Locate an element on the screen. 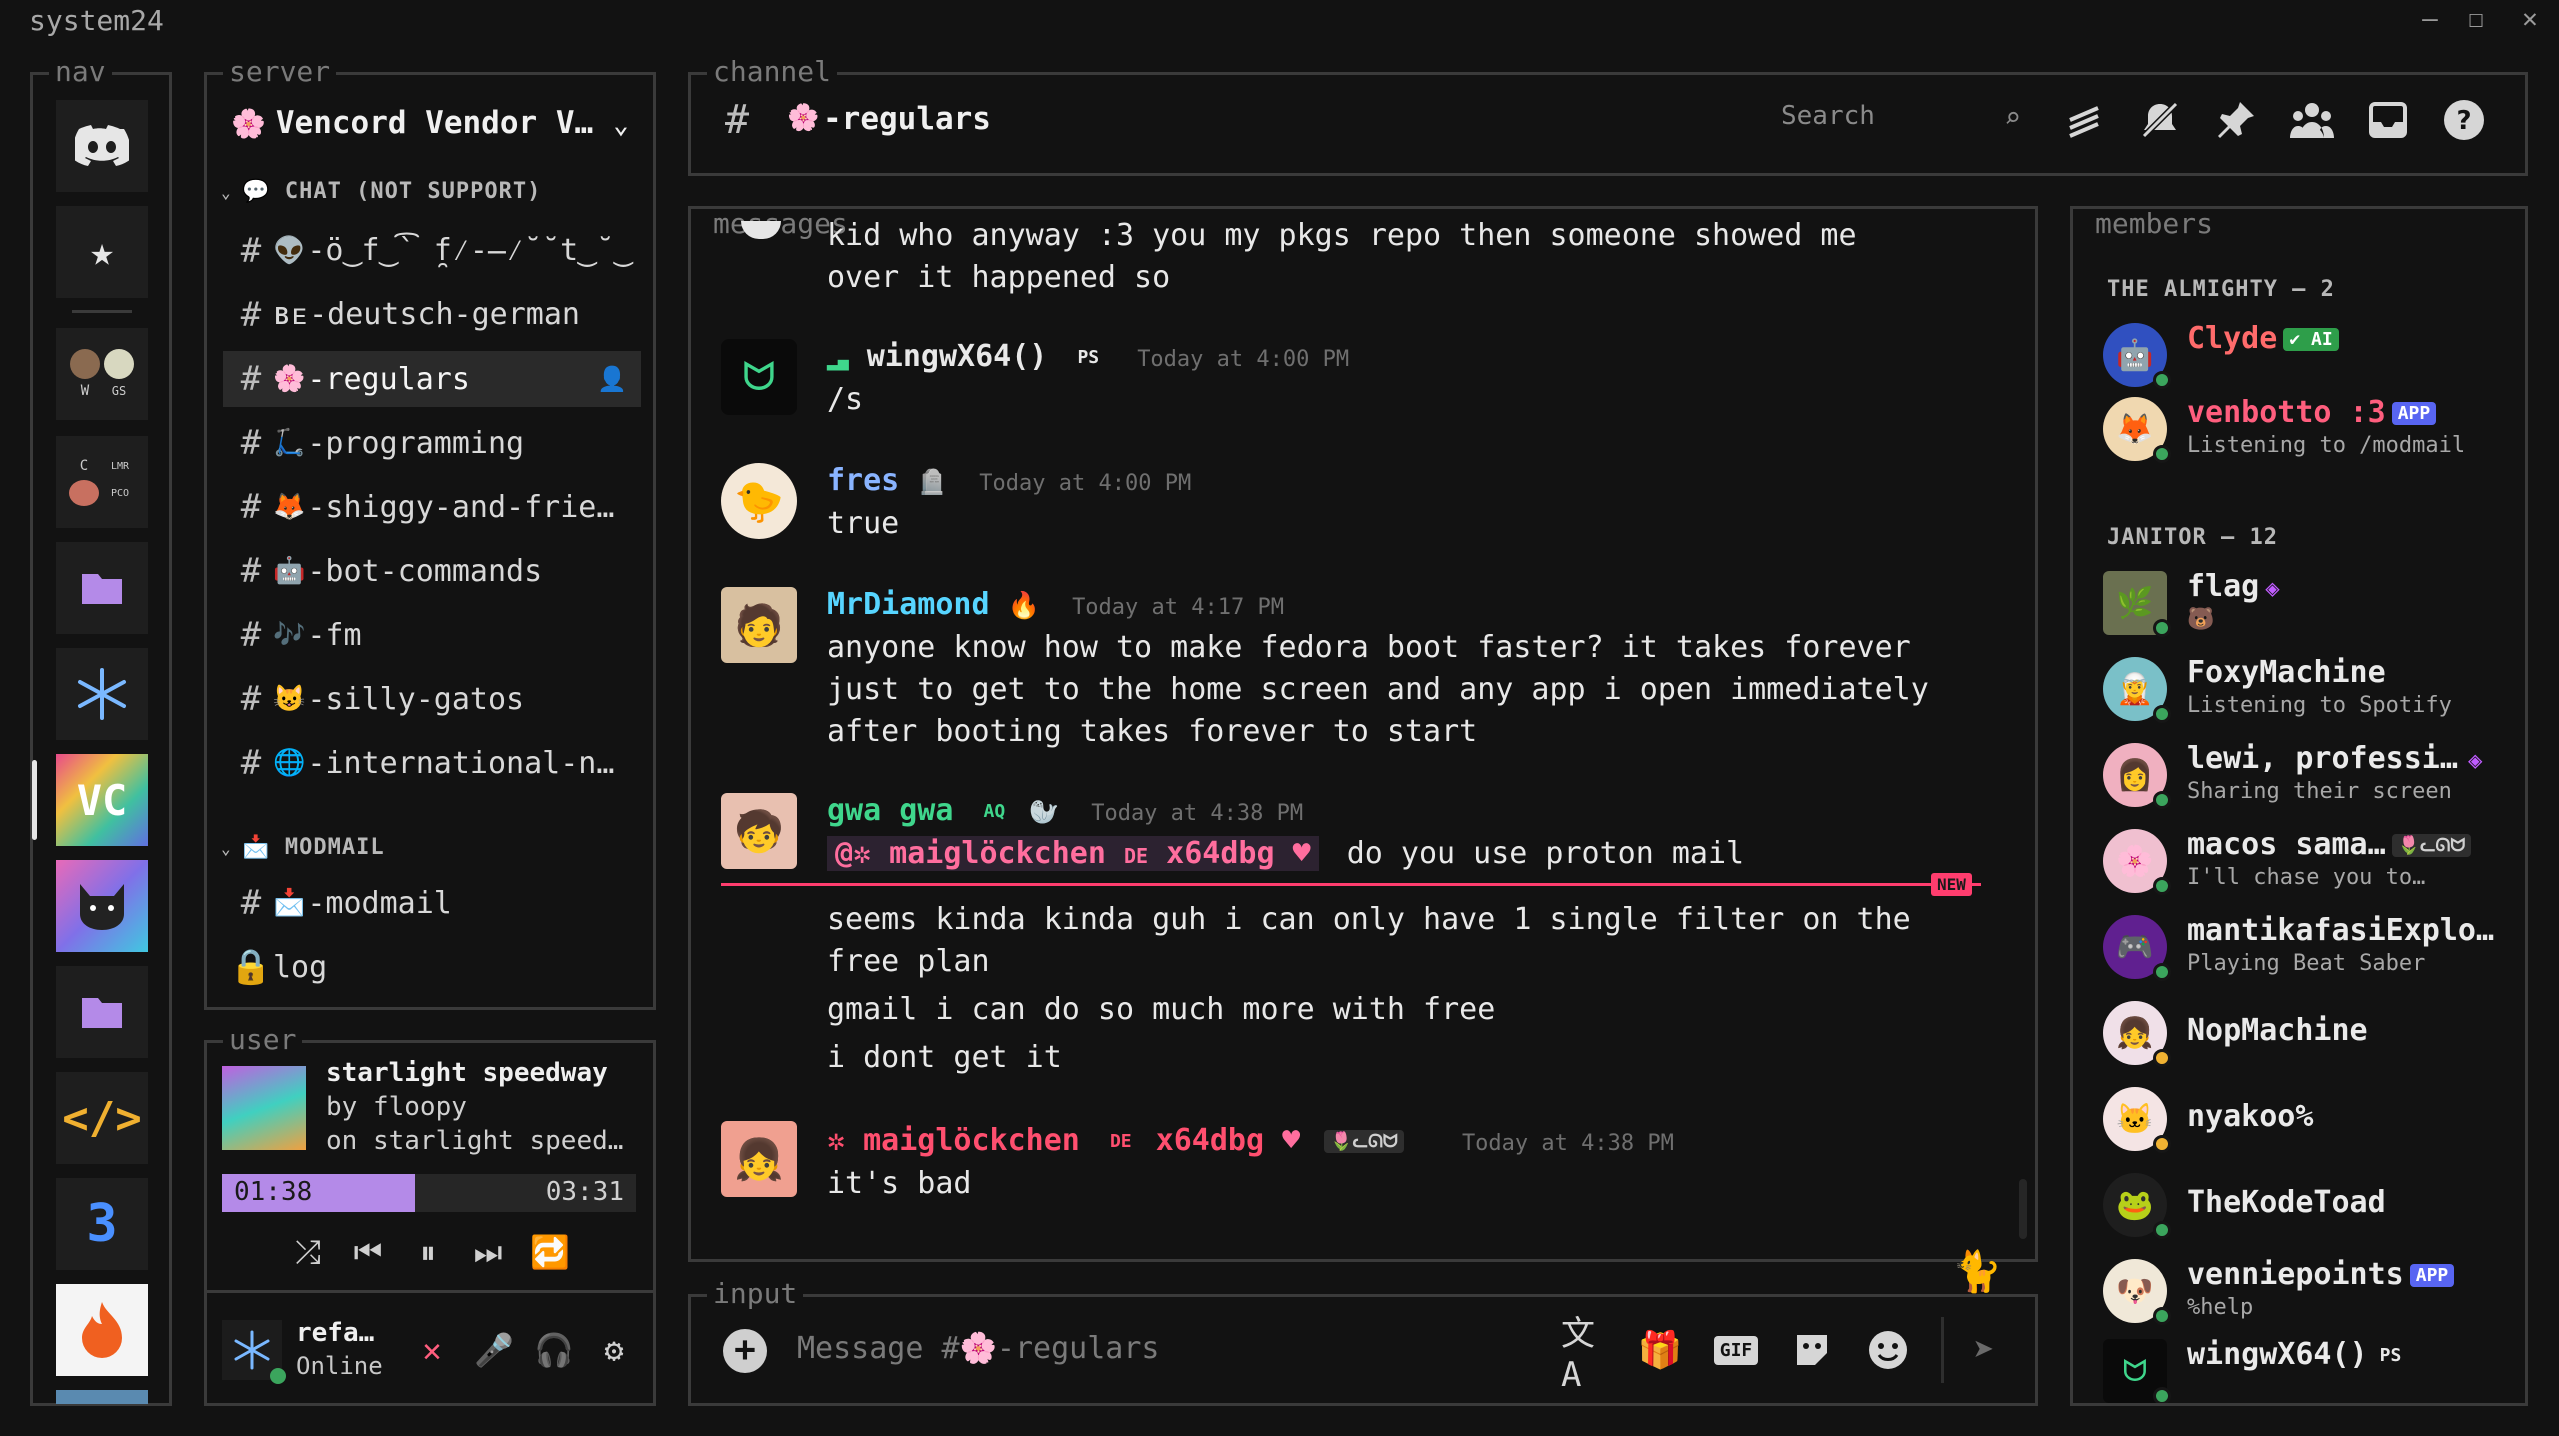  message-author: fres 🪦 Today at 4:00 PM is located at coordinates (1009, 480).